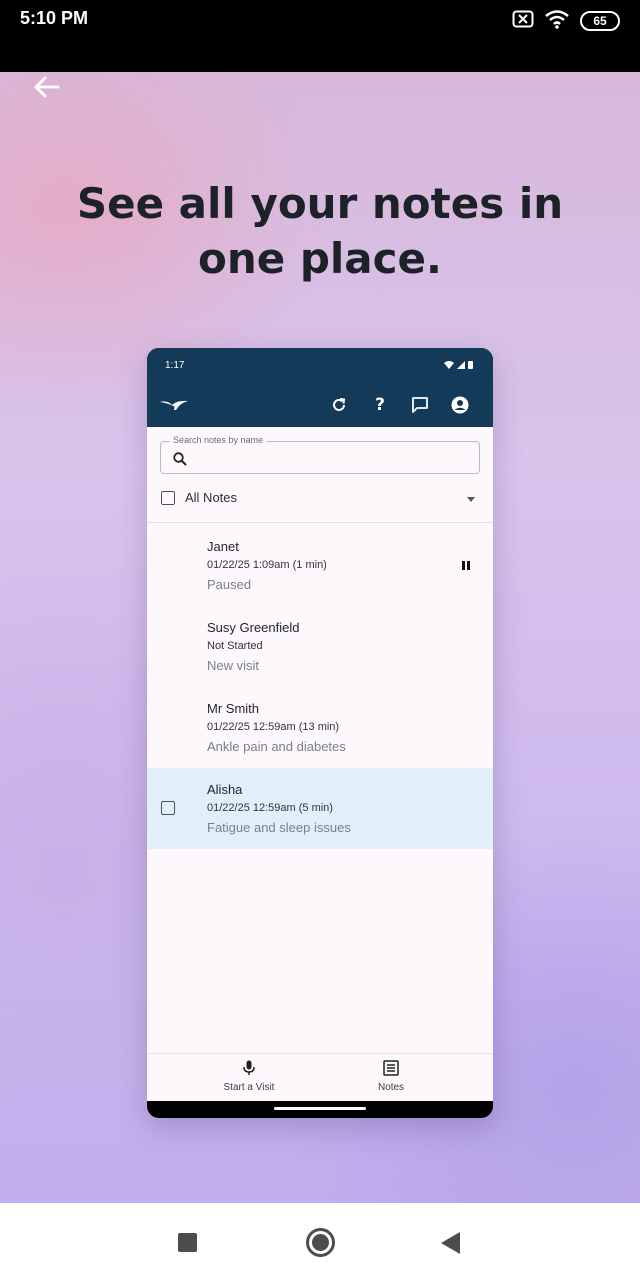 This screenshot has height=1280, width=640. What do you see at coordinates (180, 460) in the screenshot?
I see `search-icon` at bounding box center [180, 460].